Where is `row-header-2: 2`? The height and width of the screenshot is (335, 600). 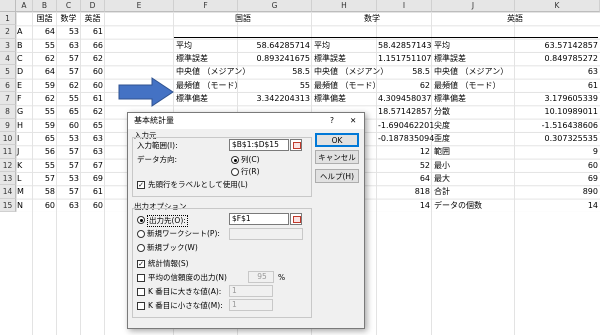
row-header-2: 2 is located at coordinates (8, 32).